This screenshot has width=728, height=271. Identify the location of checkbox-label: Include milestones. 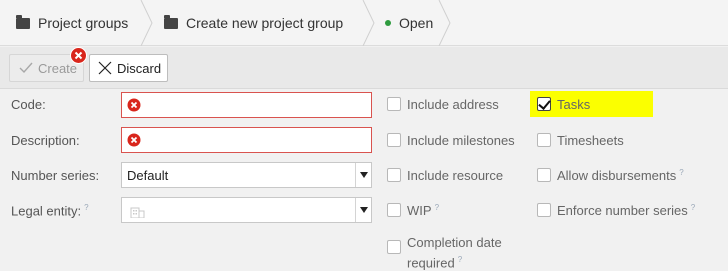
(461, 140).